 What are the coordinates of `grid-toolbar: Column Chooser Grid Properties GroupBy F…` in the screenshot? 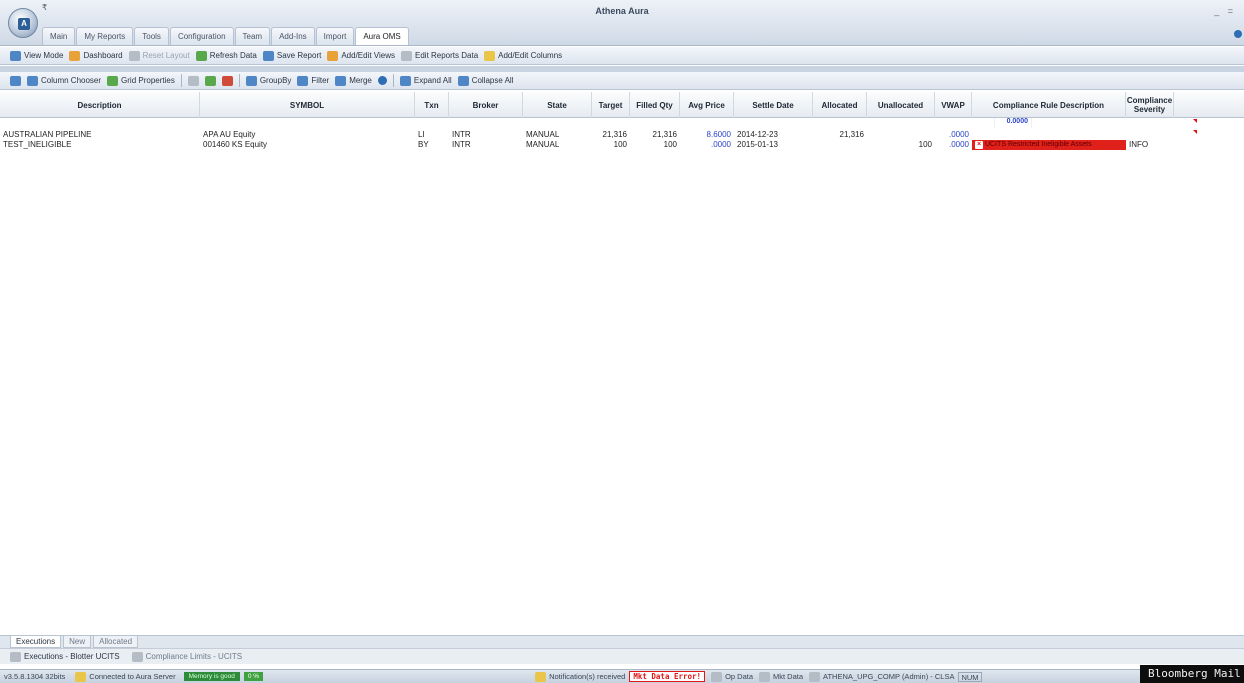 It's located at (622, 81).